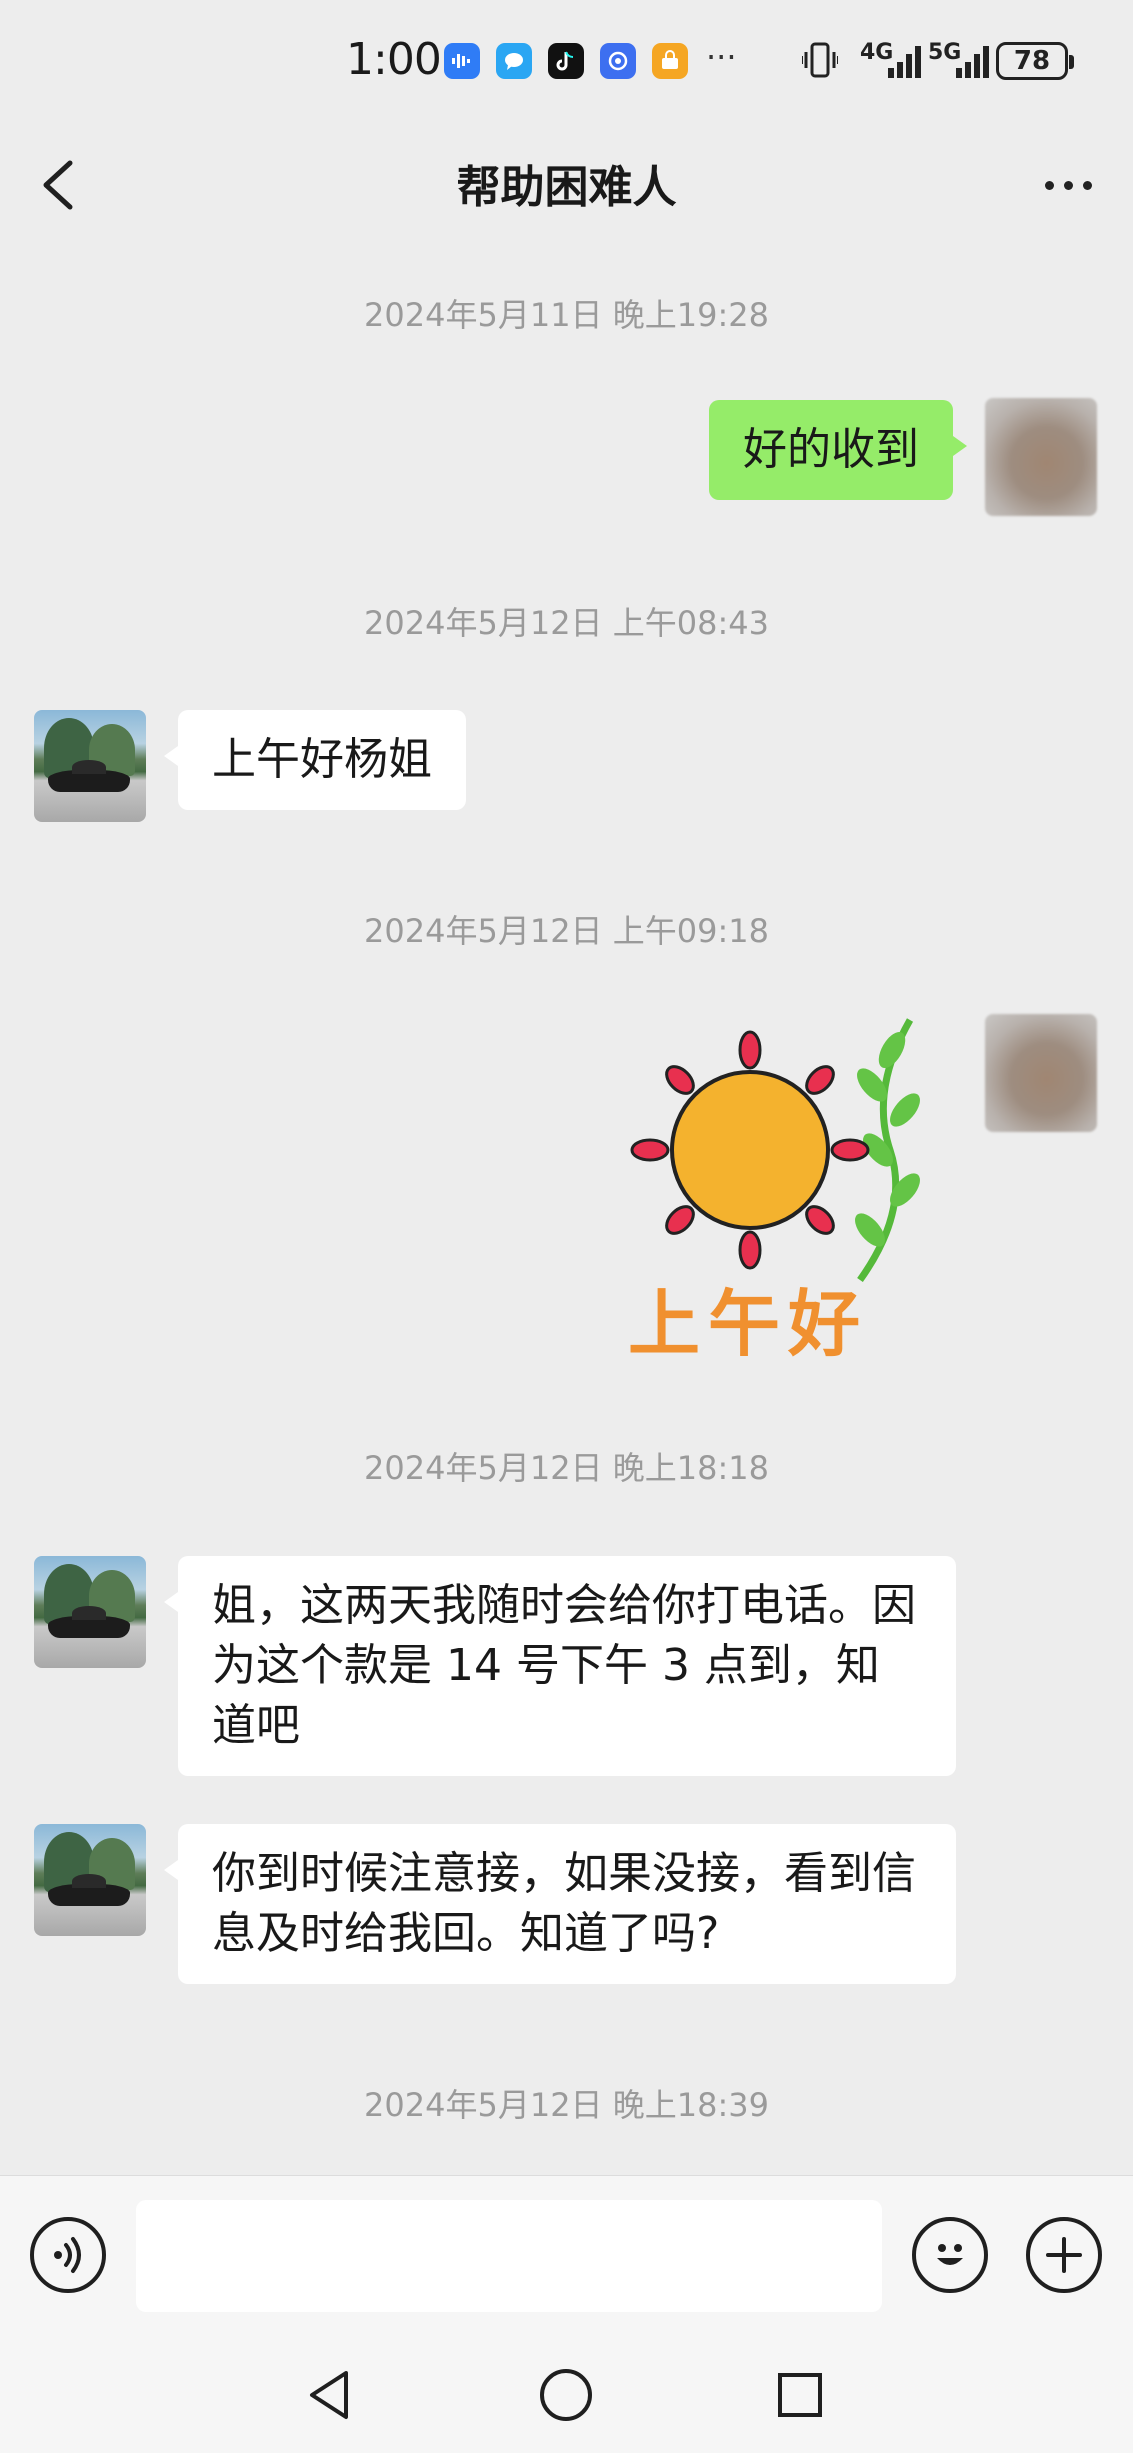 The image size is (1133, 2453). Describe the element at coordinates (394, 59) in the screenshot. I see `status-time: 1:00` at that location.